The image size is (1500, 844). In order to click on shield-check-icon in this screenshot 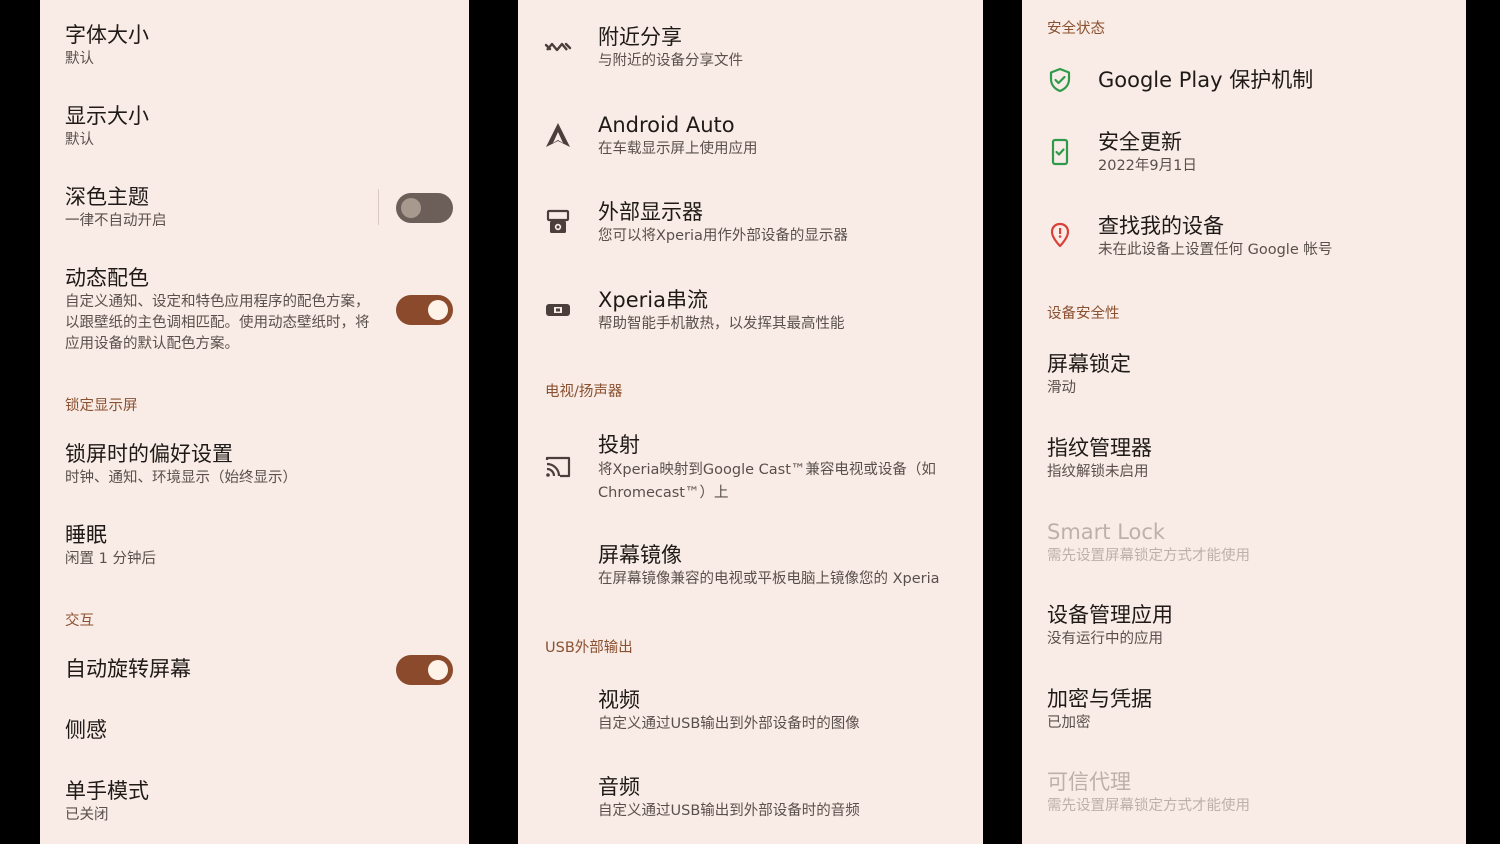, I will do `click(1060, 80)`.